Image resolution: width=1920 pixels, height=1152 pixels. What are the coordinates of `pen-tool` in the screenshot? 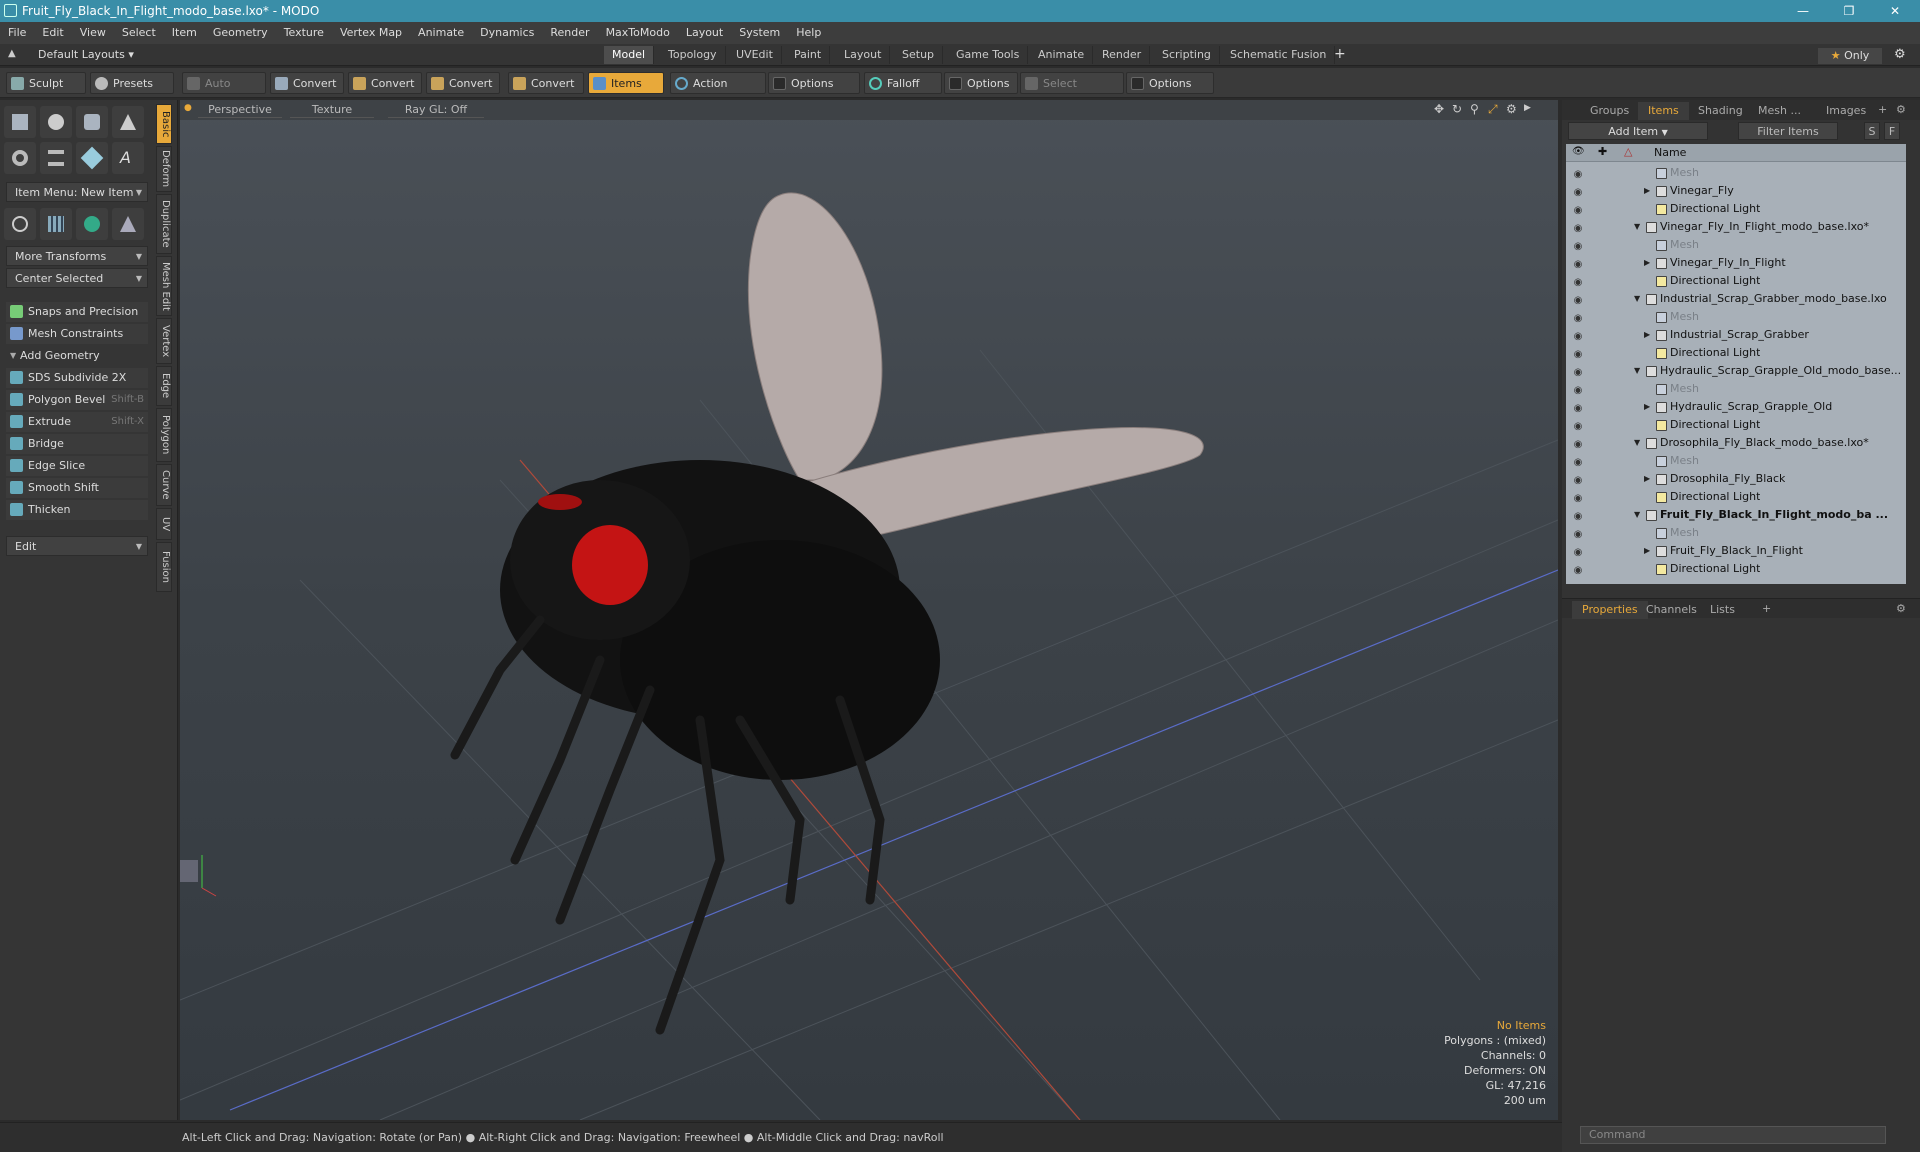 It's located at (92, 158).